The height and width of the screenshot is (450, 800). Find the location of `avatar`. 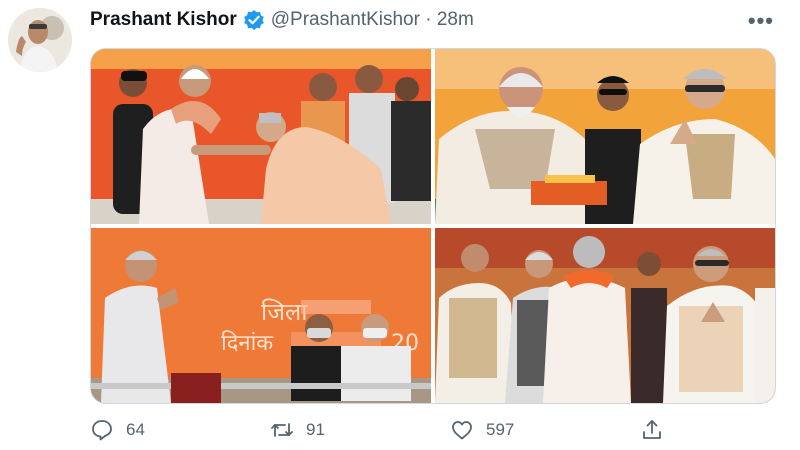

avatar is located at coordinates (40, 40).